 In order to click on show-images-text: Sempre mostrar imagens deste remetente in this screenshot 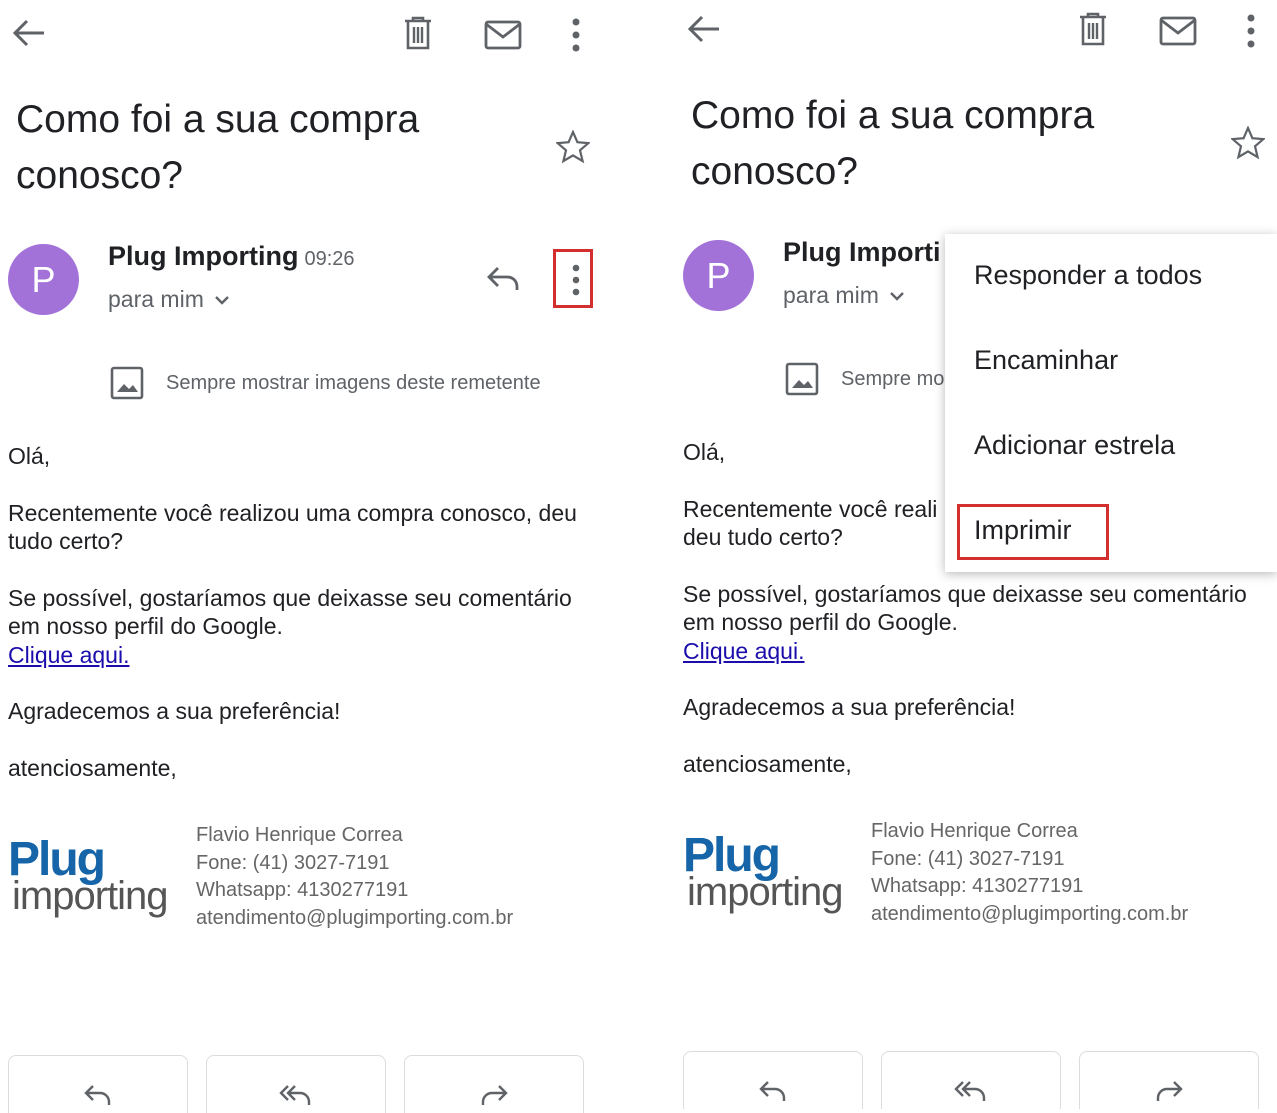, I will do `click(353, 382)`.